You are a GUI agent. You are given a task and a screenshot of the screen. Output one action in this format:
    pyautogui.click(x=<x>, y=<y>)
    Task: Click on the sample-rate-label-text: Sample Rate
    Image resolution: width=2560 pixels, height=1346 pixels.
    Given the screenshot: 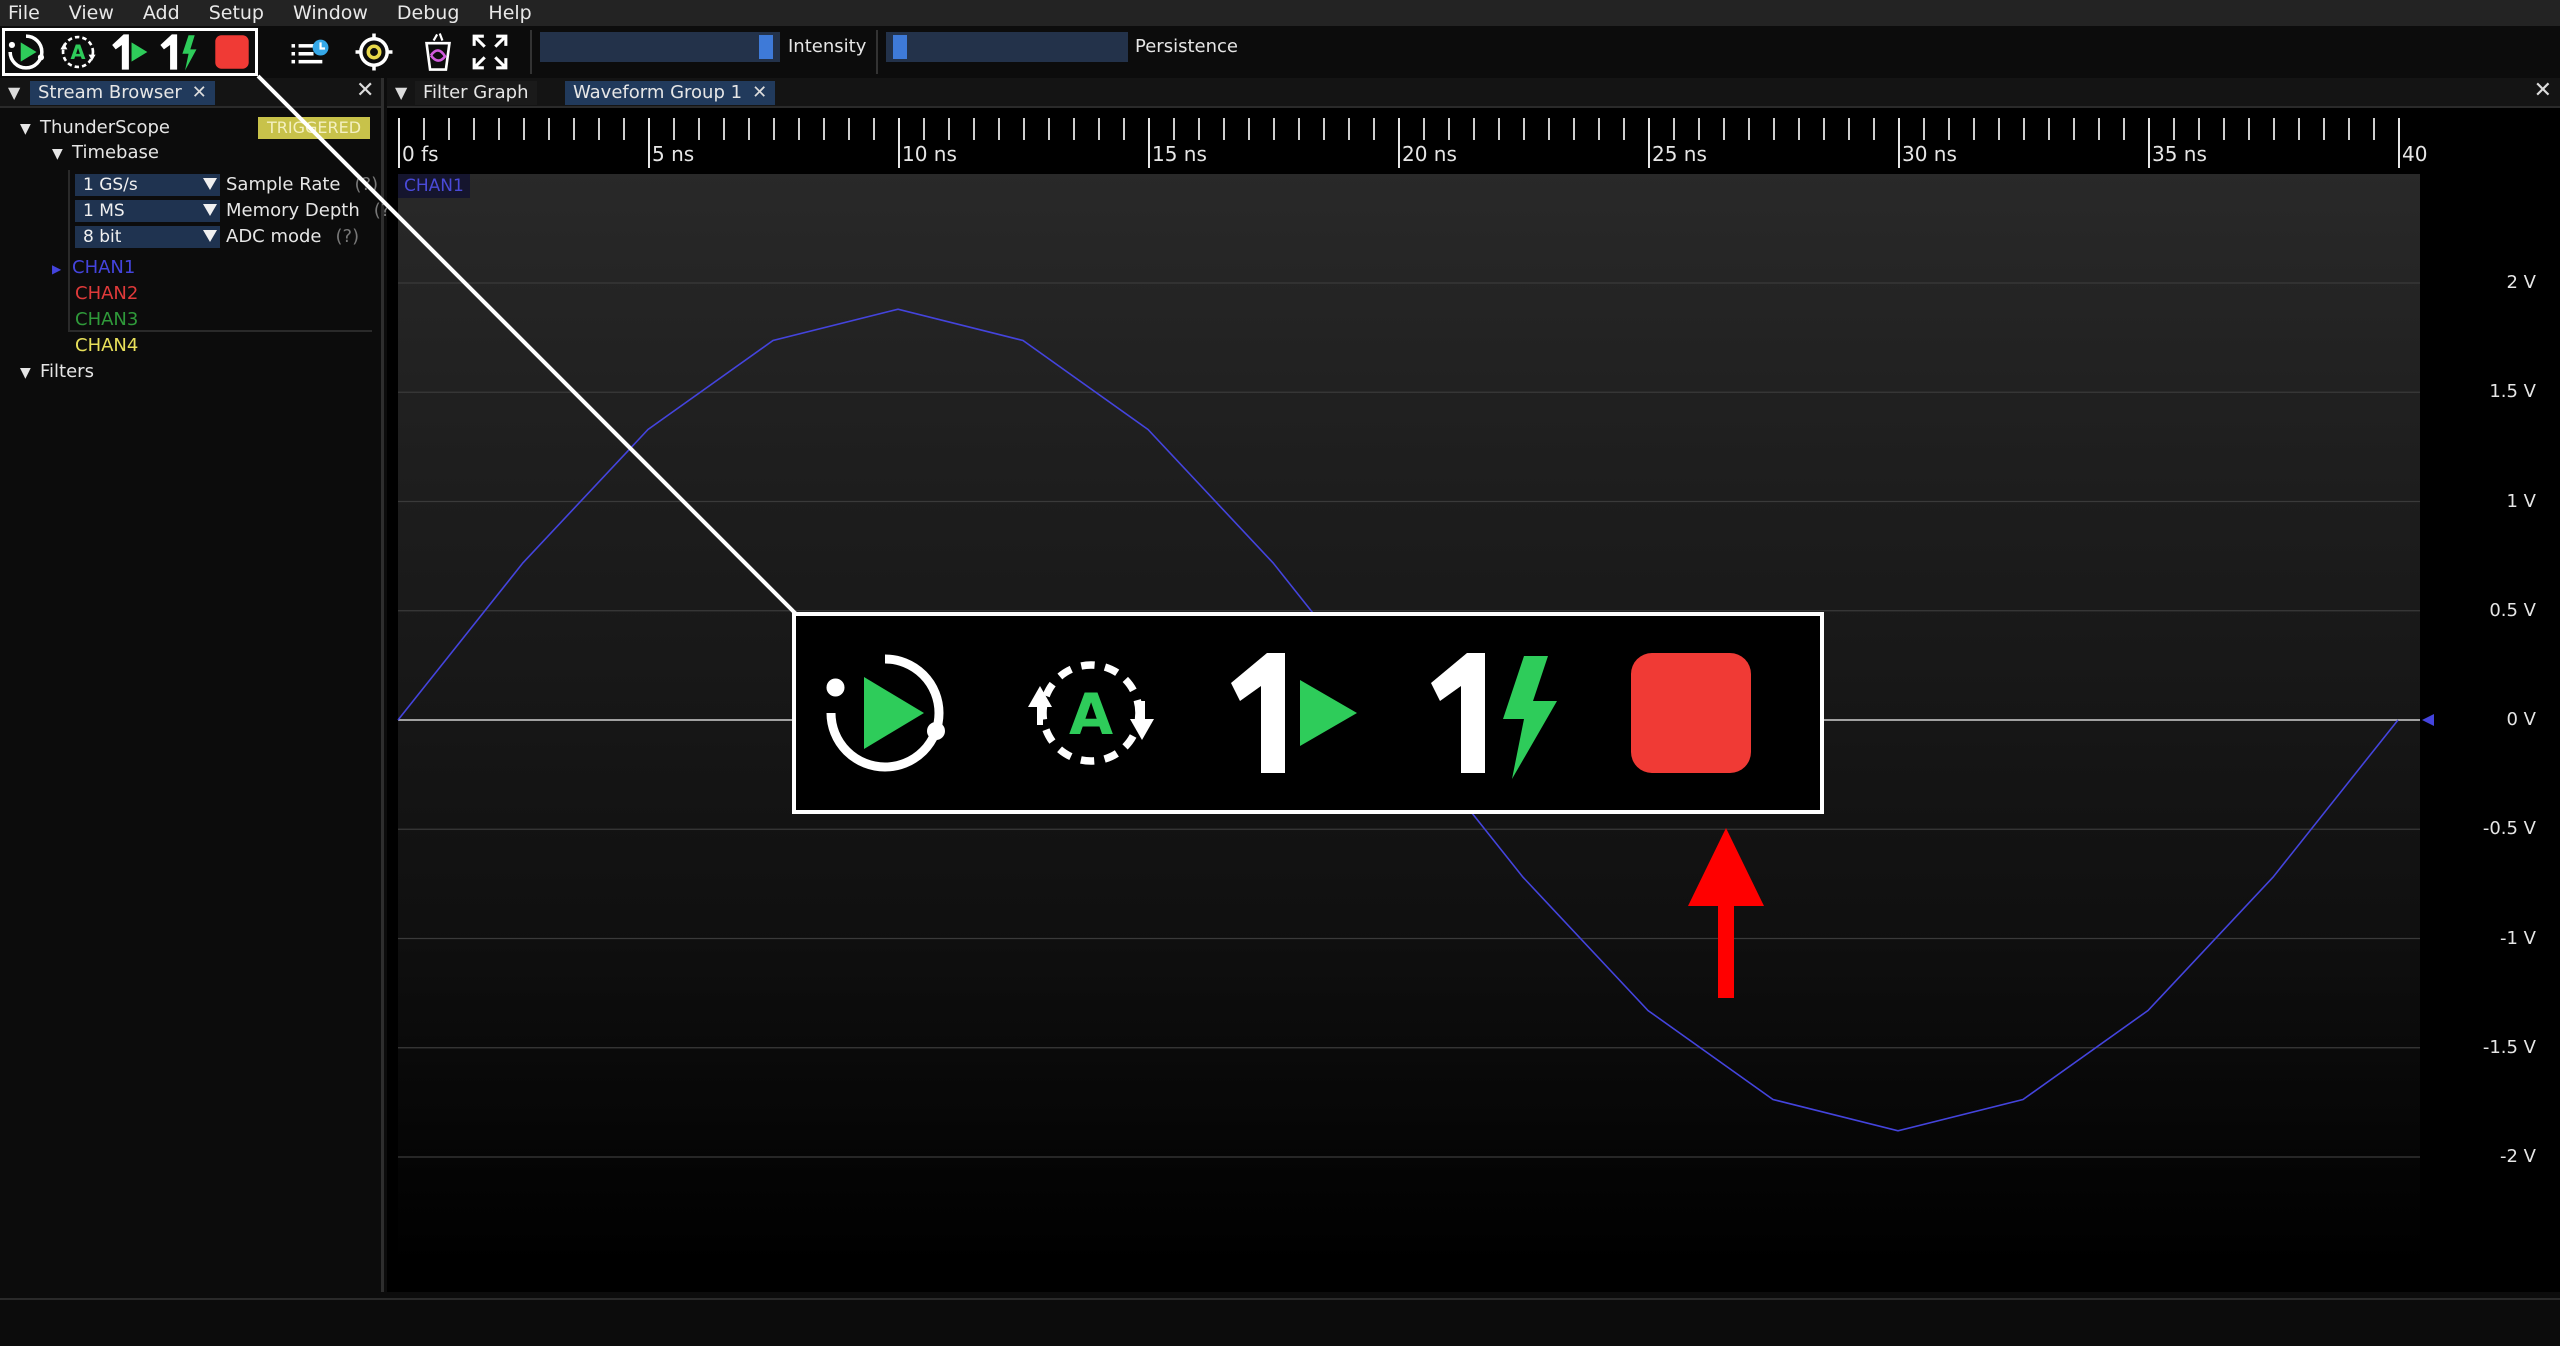 What is the action you would take?
    pyautogui.click(x=283, y=184)
    